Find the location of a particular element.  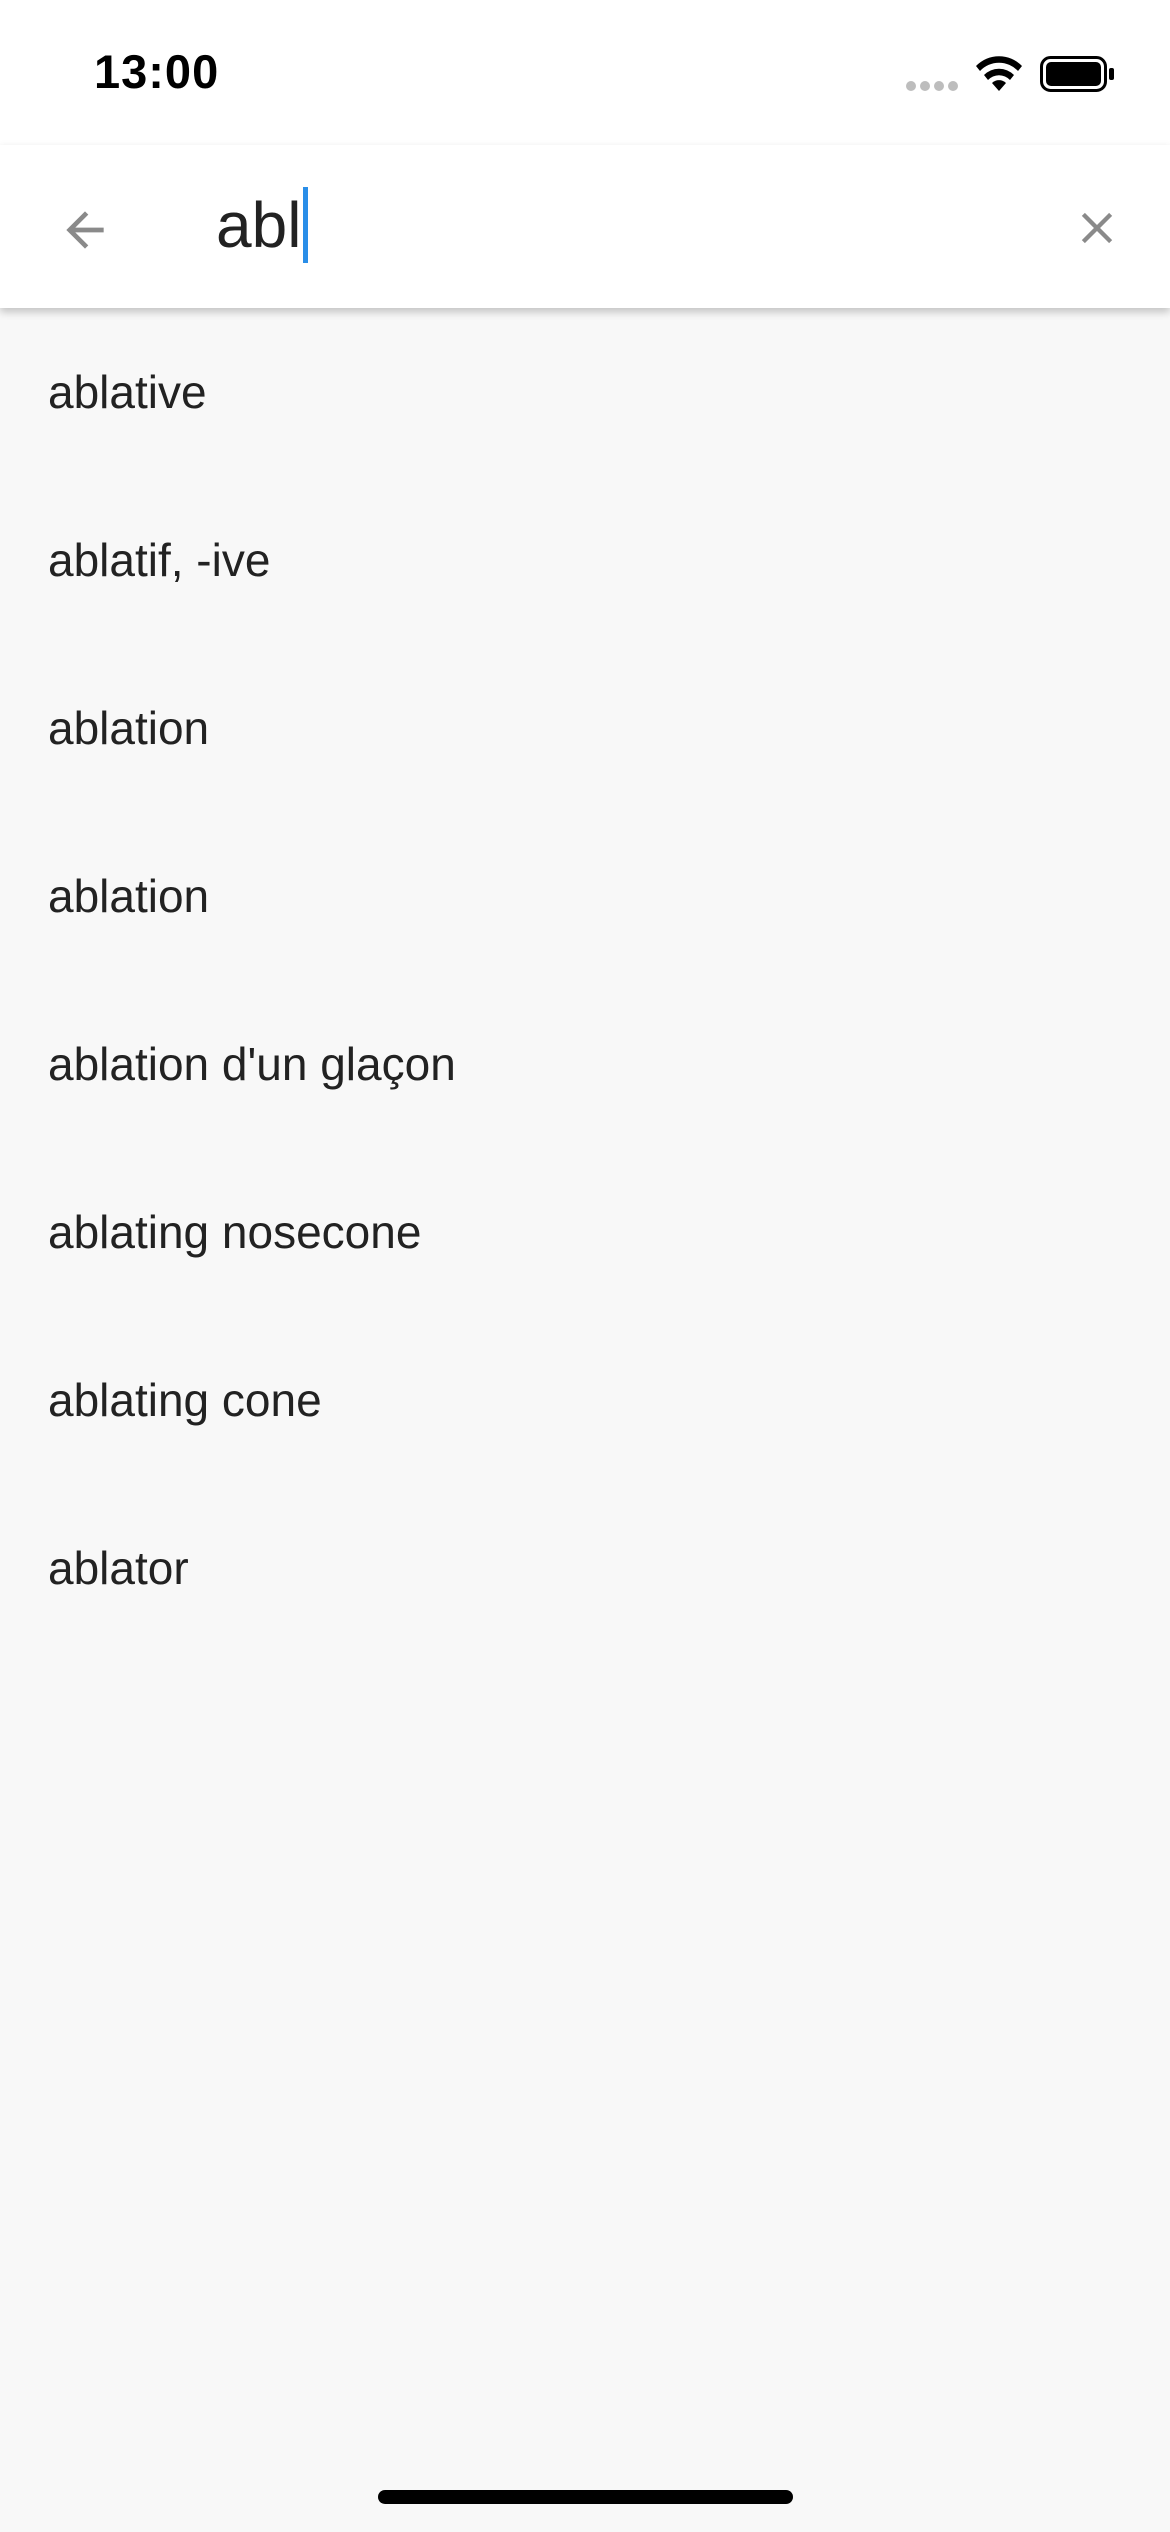

clear-search-button is located at coordinates (1097, 228).